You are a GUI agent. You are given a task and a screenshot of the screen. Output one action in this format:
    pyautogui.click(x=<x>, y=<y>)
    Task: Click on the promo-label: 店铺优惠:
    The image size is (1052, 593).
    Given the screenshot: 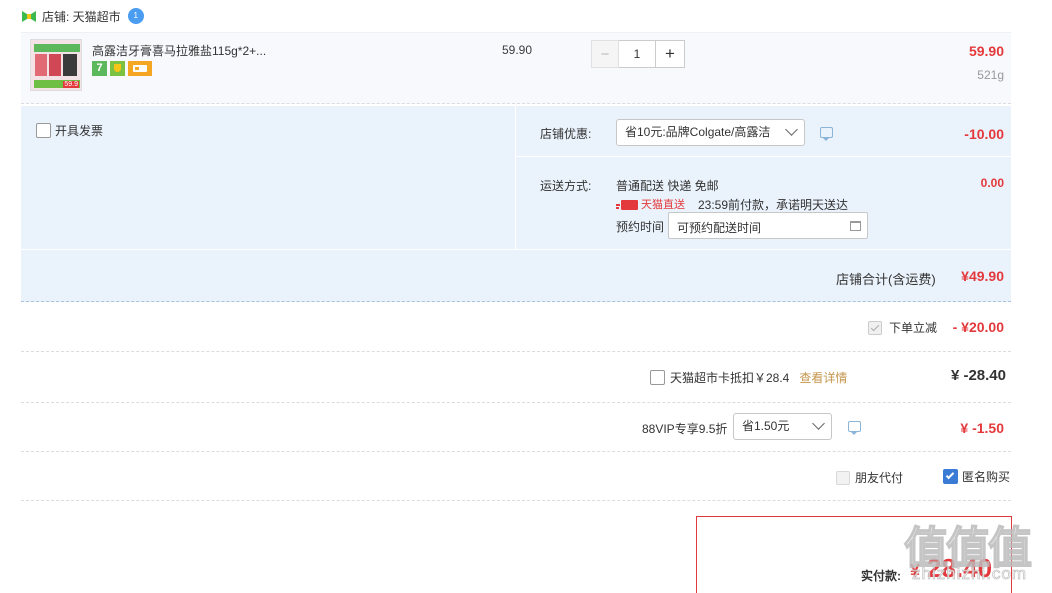 What is the action you would take?
    pyautogui.click(x=566, y=134)
    